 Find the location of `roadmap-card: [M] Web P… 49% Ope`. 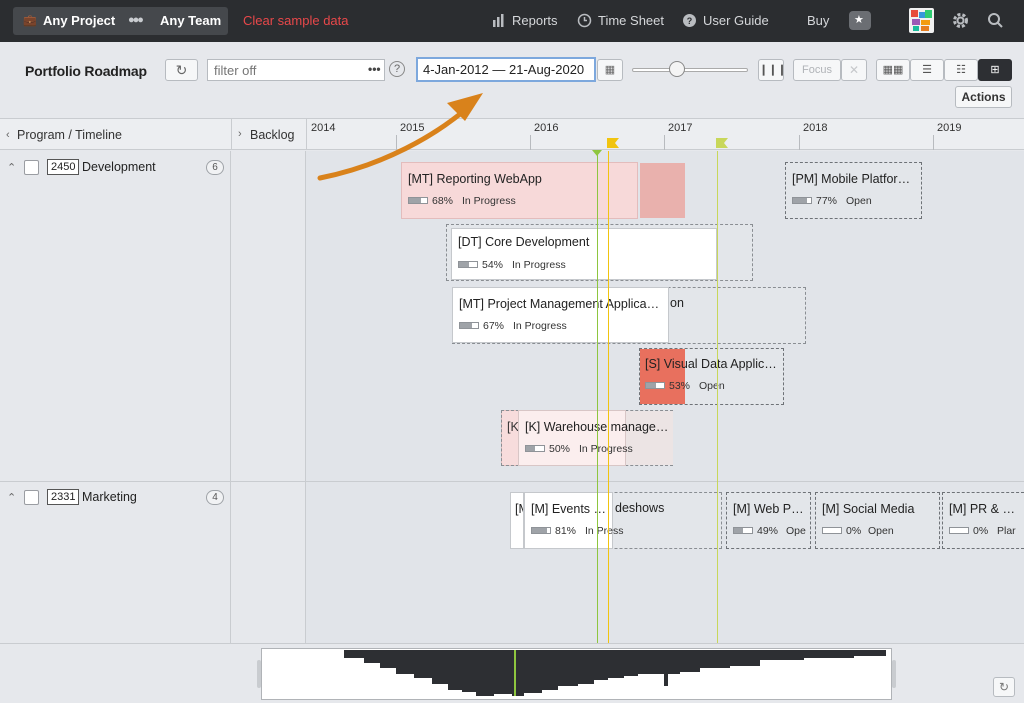

roadmap-card: [M] Web P… 49% Ope is located at coordinates (768, 520).